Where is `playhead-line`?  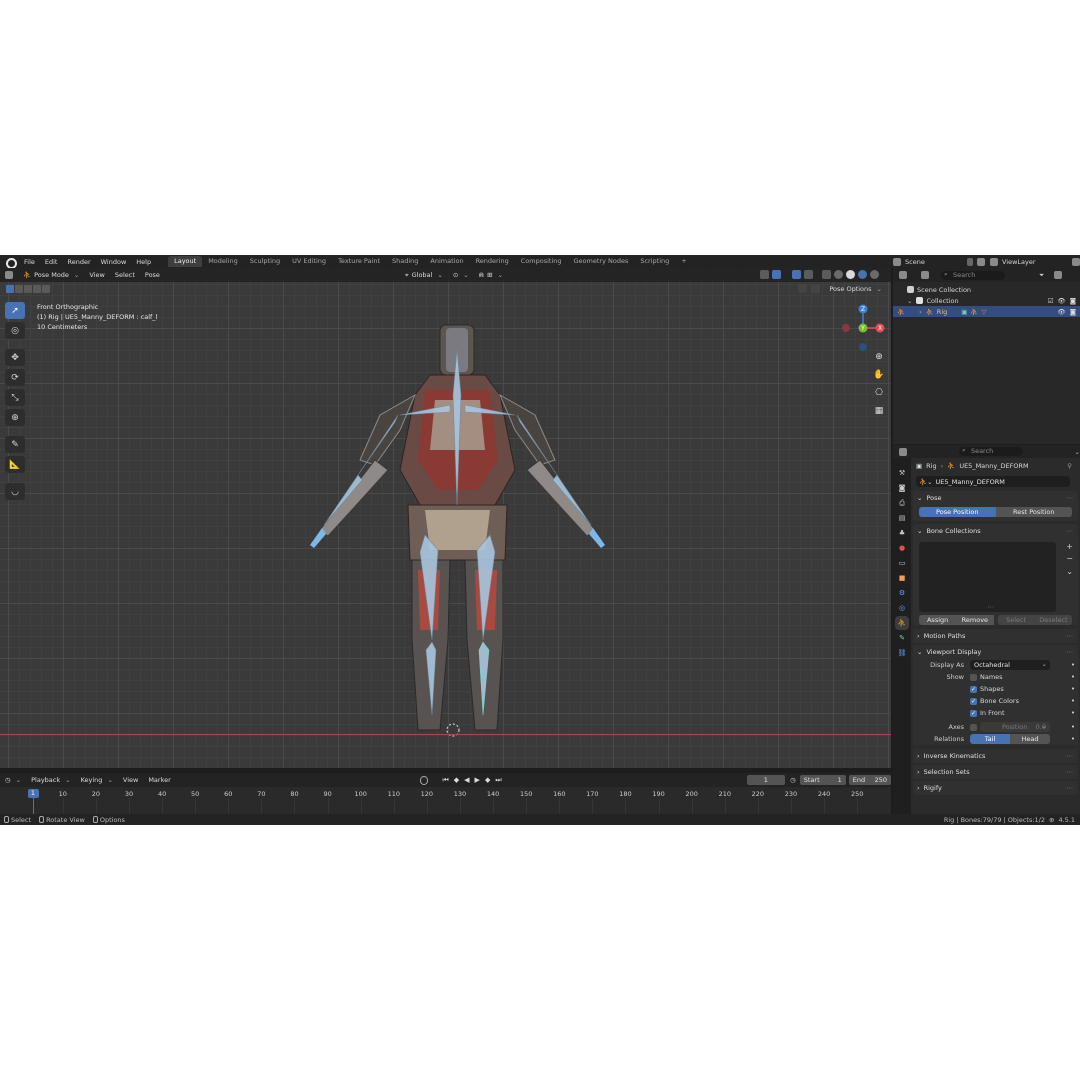
playhead-line is located at coordinates (33, 806).